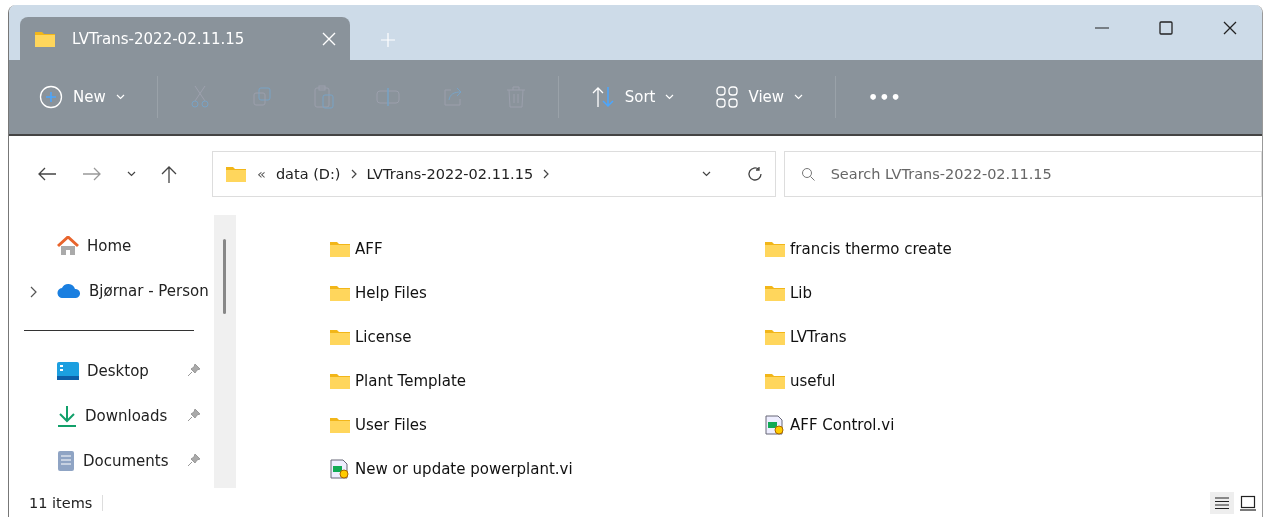 The image size is (1277, 517). I want to click on add-icon, so click(51, 97).